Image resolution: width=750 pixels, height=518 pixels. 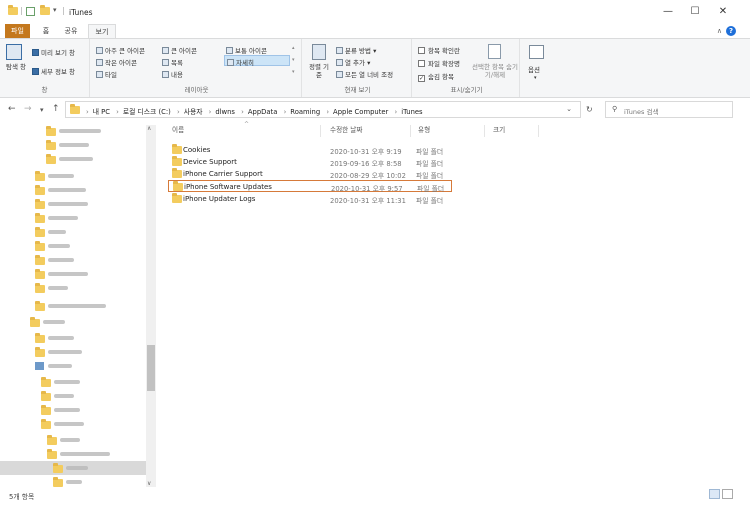 What do you see at coordinates (353, 62) in the screenshot?
I see `add-columns-button: 열 추가 ▾` at bounding box center [353, 62].